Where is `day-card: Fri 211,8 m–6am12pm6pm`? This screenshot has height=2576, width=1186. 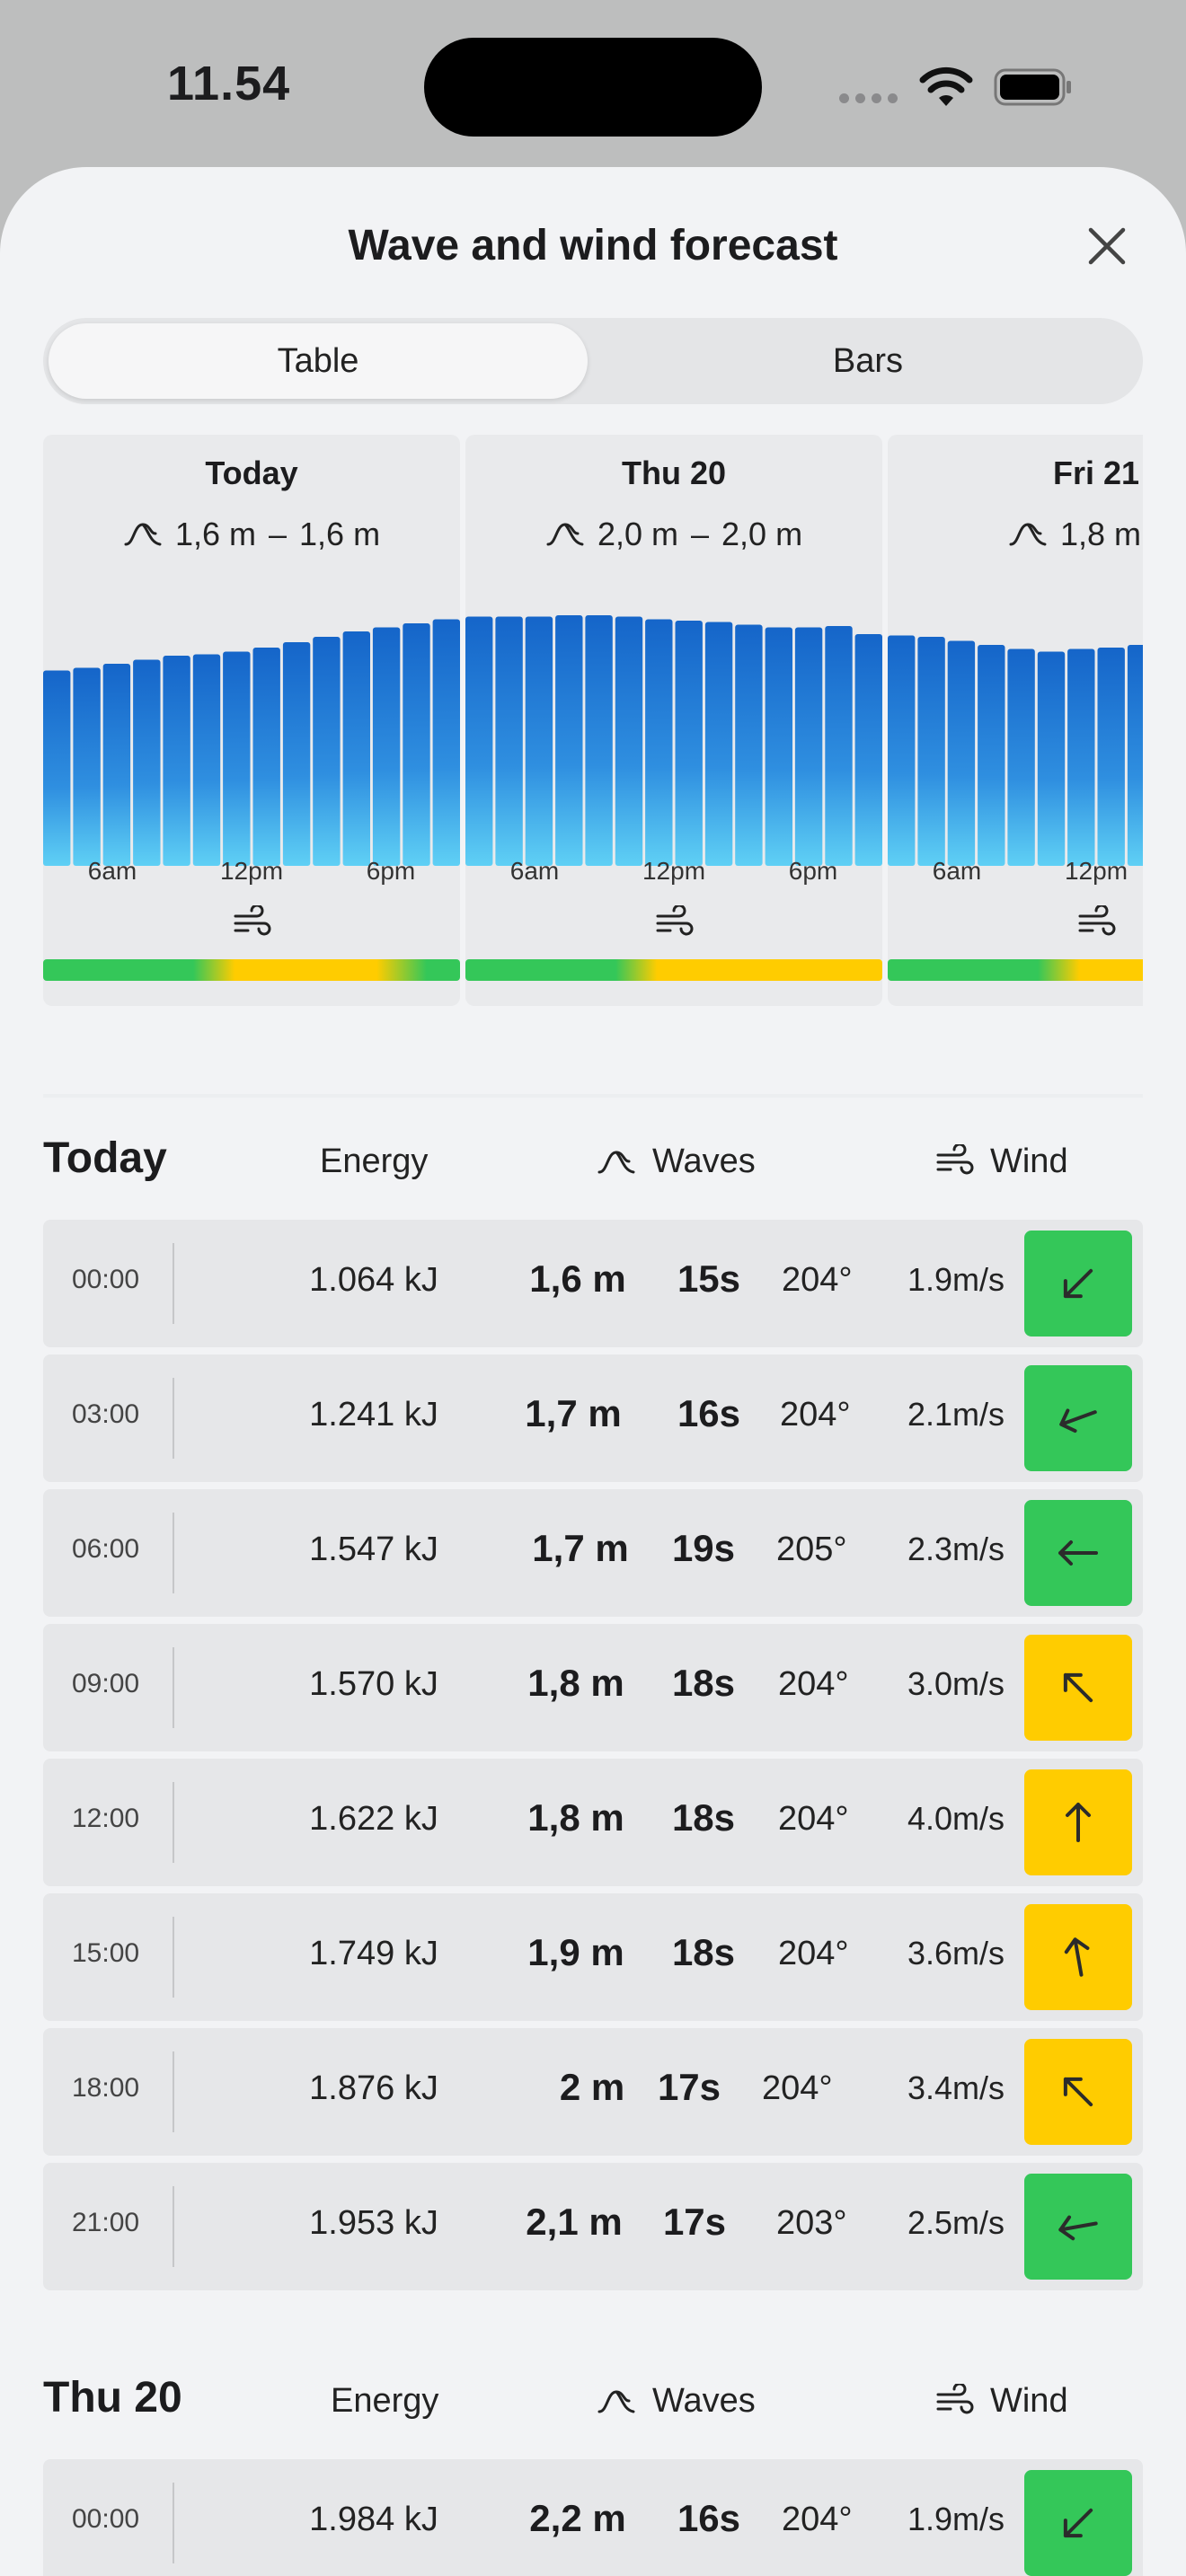 day-card: Fri 211,8 m–6am12pm6pm is located at coordinates (1015, 720).